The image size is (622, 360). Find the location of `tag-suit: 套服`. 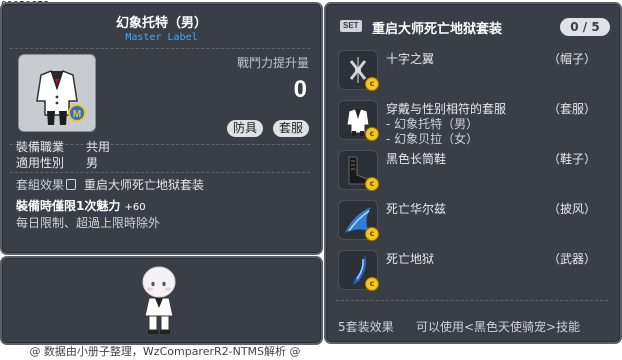

tag-suit: 套服 is located at coordinates (290, 128).